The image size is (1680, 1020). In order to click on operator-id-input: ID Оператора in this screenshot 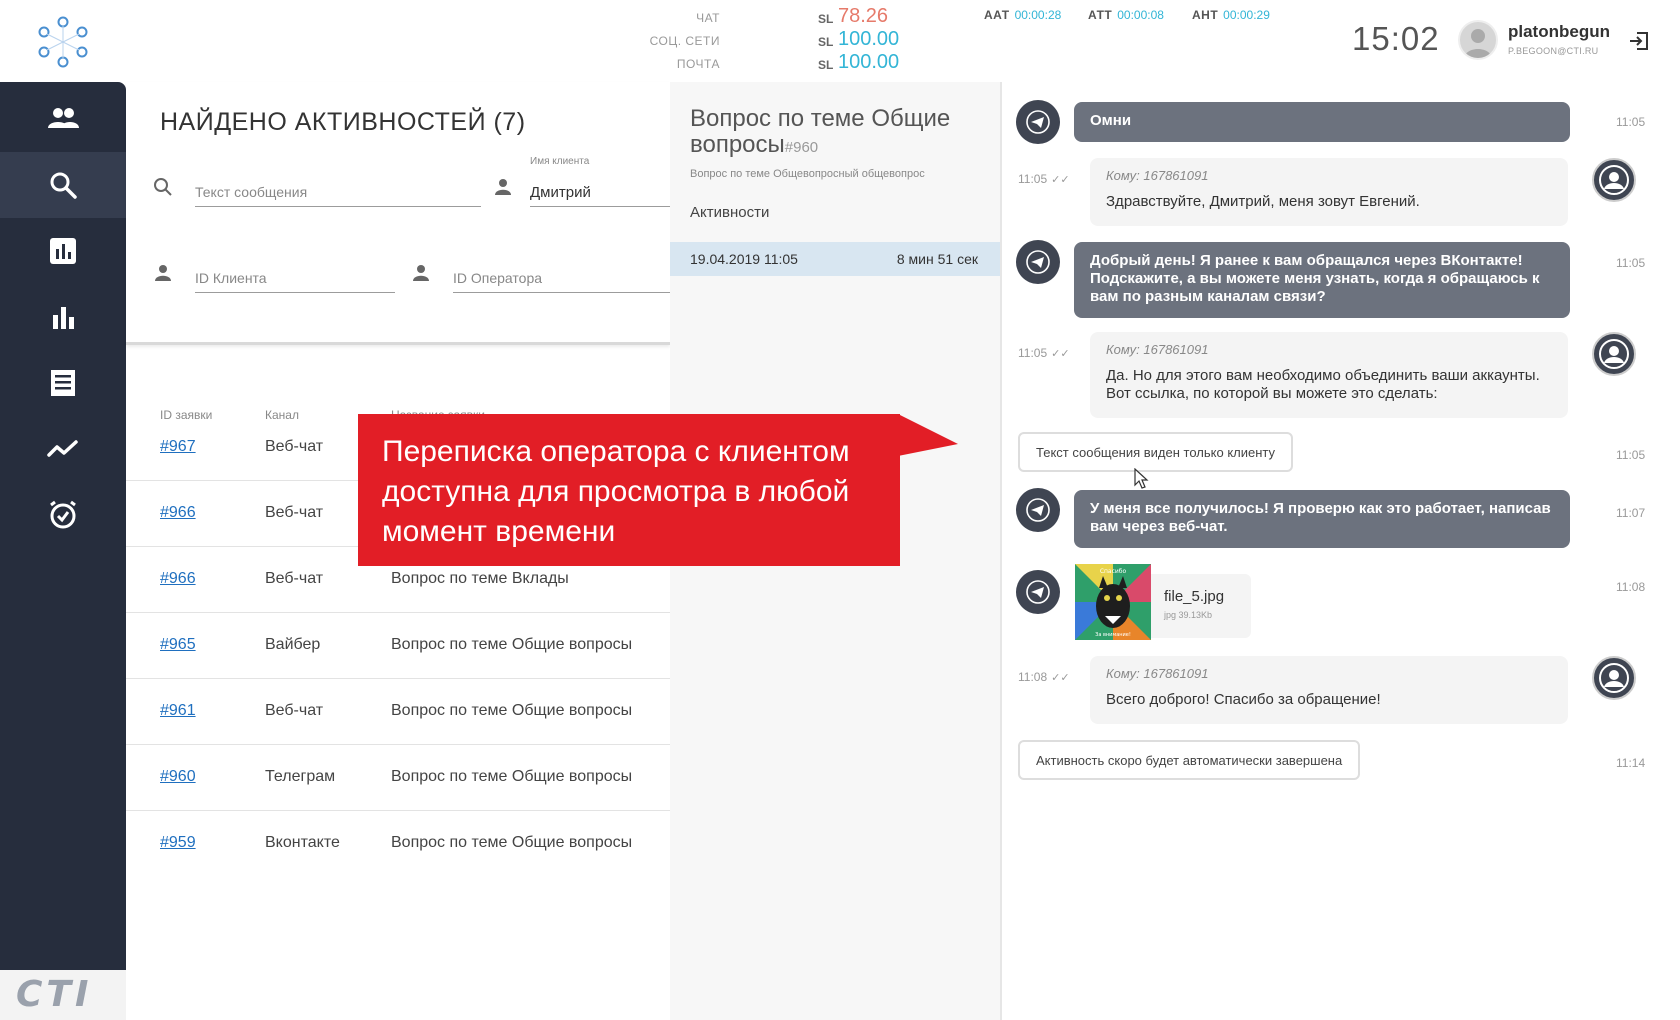, I will do `click(561, 277)`.